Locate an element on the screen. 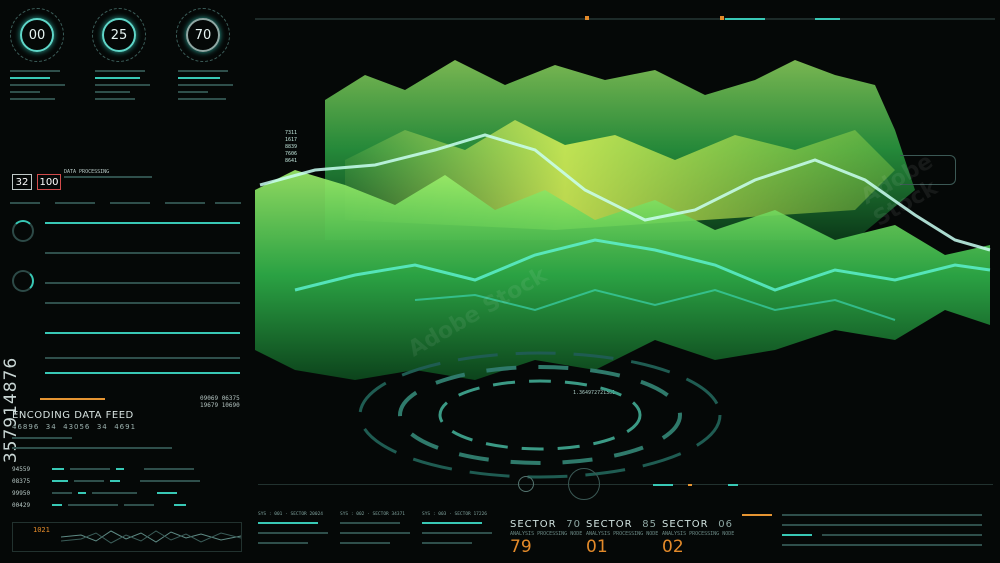  system-label-2: SYS : 002 · SECTOR 34371 is located at coordinates (373, 514).